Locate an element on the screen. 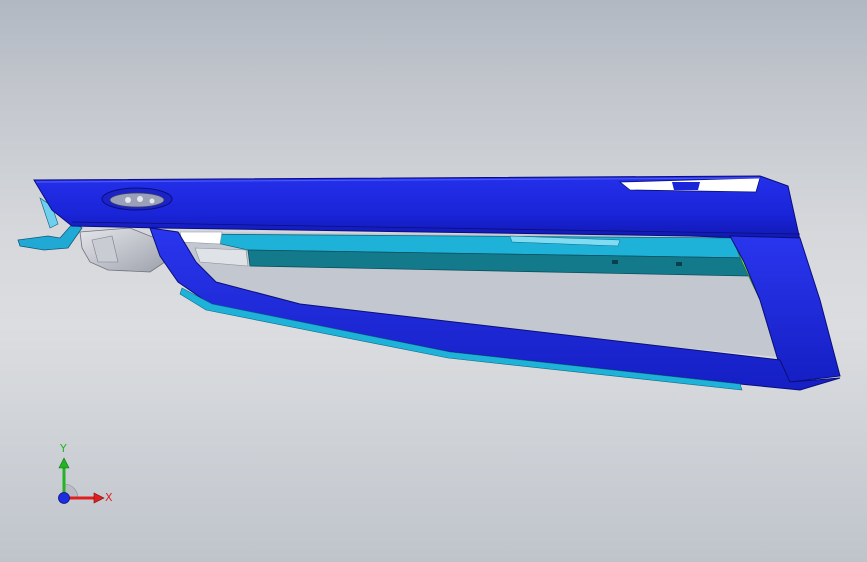  y-axis-label: Y is located at coordinates (63, 448).